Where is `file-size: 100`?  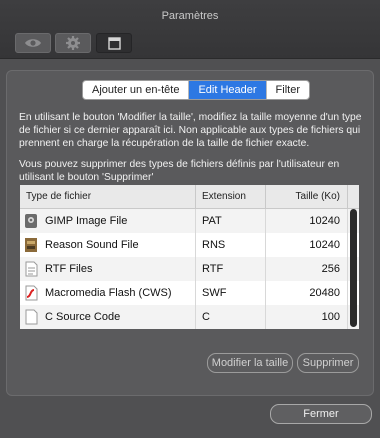 file-size: 100 is located at coordinates (307, 317).